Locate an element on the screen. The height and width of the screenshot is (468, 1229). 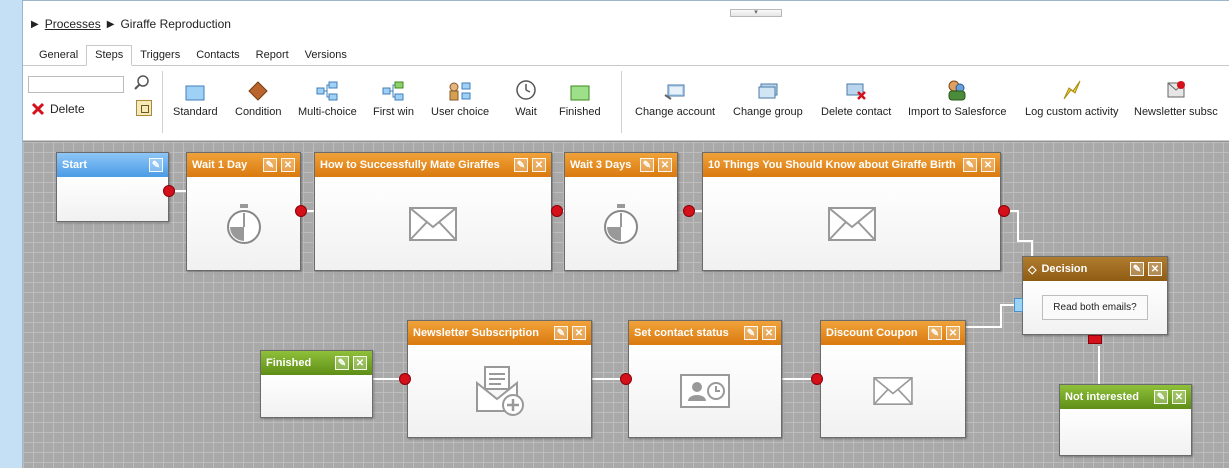
node-newsletter-subscription: Newsletter Subscription ✎ ✕ is located at coordinates (499, 379).